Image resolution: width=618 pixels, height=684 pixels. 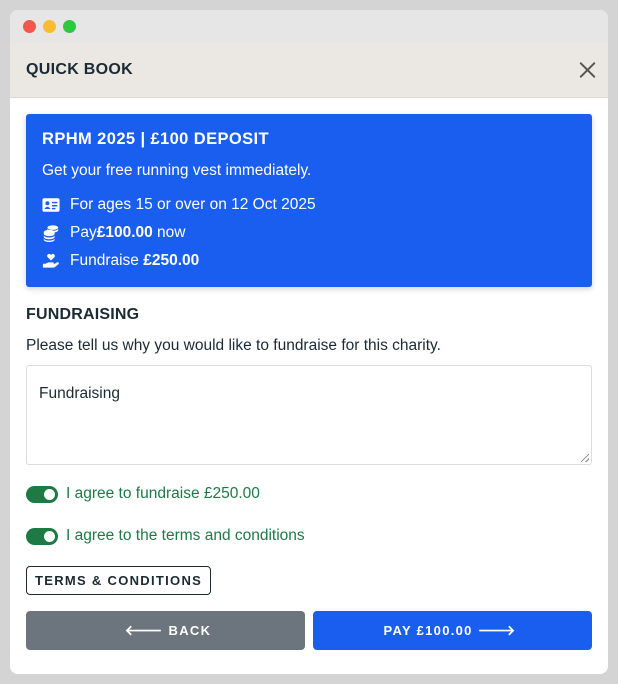 I want to click on back-button: 🡐 BACK, so click(x=165, y=630).